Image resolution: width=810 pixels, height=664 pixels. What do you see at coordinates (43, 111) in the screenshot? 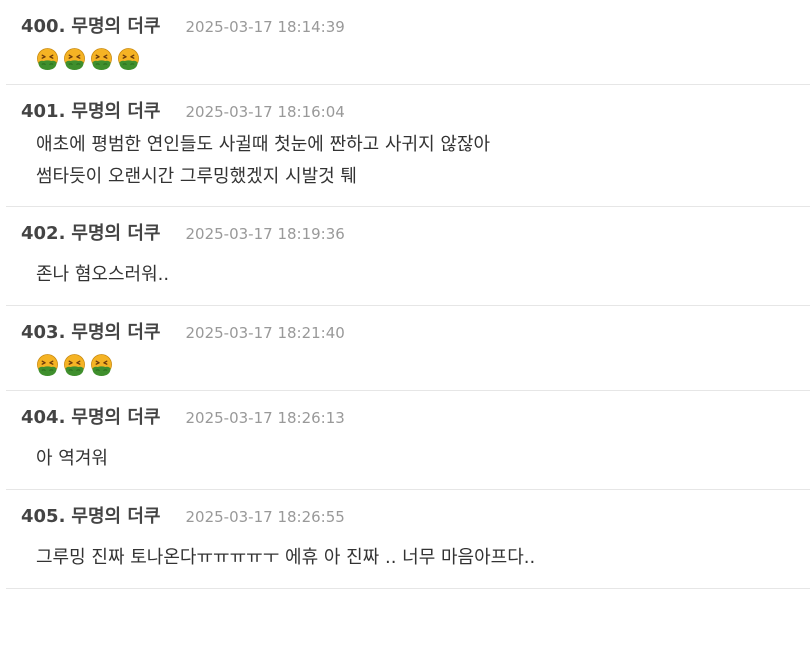
I see `comment-number: 401.` at bounding box center [43, 111].